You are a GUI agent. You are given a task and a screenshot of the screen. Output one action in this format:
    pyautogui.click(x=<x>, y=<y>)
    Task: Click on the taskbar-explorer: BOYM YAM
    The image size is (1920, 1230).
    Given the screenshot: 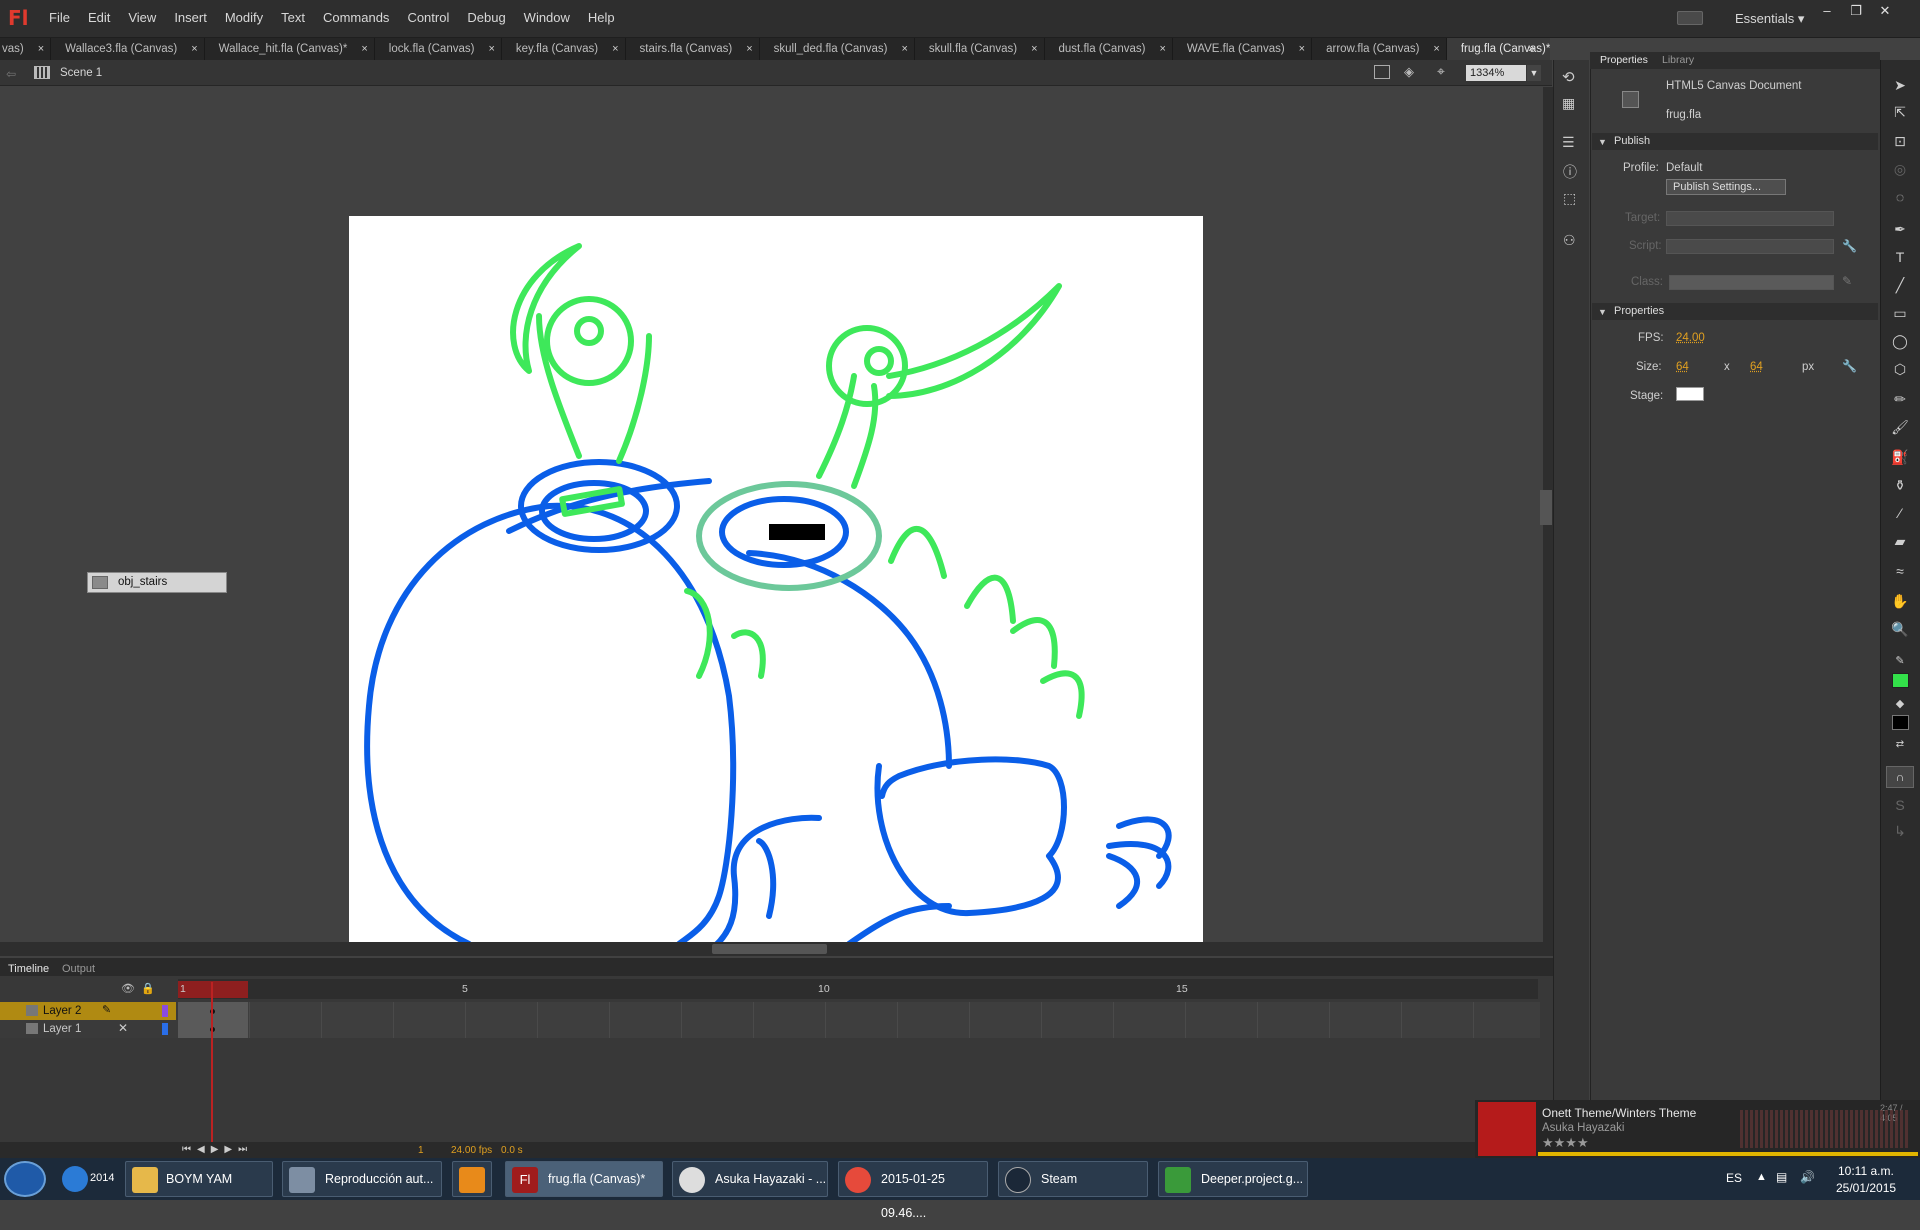 What is the action you would take?
    pyautogui.click(x=199, y=1179)
    